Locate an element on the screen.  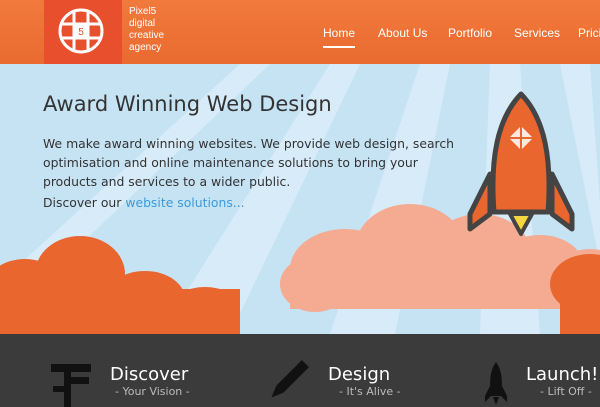
nav-about-us: About Us is located at coordinates (402, 33).